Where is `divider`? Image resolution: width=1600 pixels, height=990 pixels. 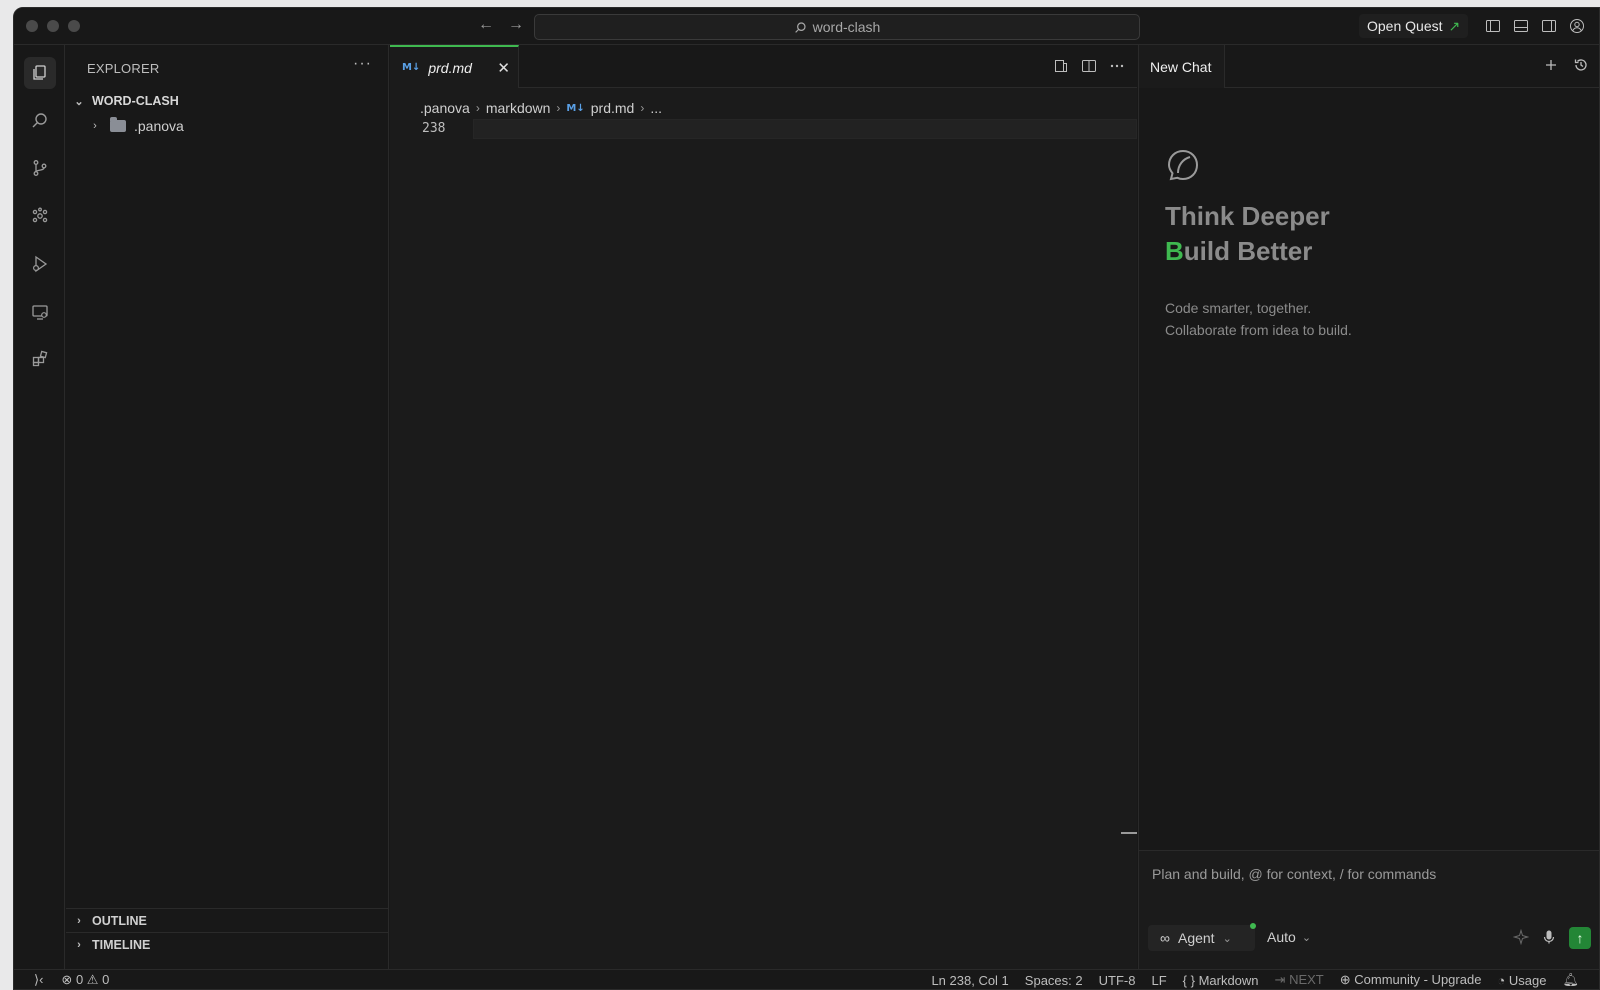 divider is located at coordinates (1412, 87).